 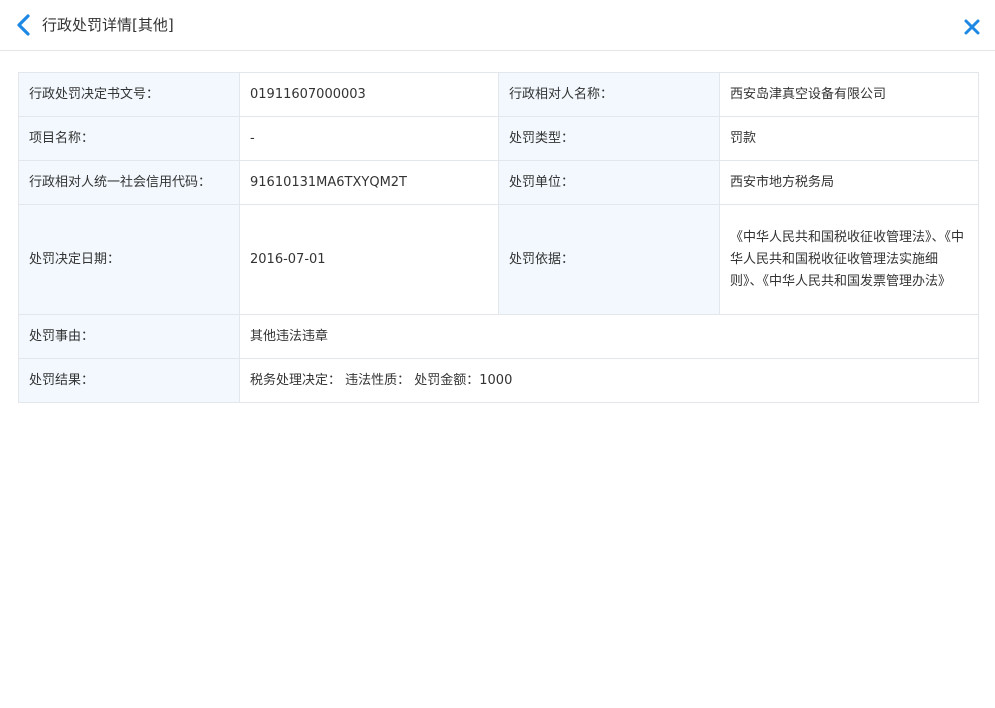 What do you see at coordinates (129, 94) in the screenshot?
I see `penalty-doc-number-label: 行政处罚决定书文号：` at bounding box center [129, 94].